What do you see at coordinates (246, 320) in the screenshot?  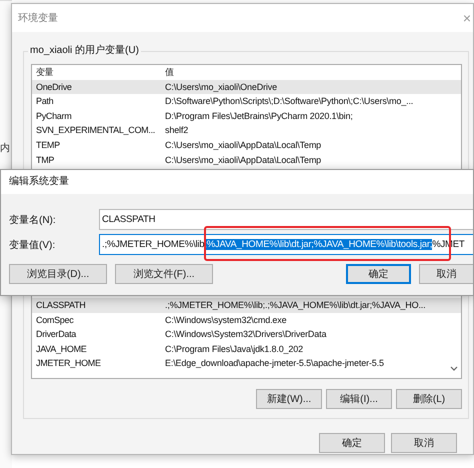 I see `table-row: ComSpec C:\Windows\system32\cmd.exe` at bounding box center [246, 320].